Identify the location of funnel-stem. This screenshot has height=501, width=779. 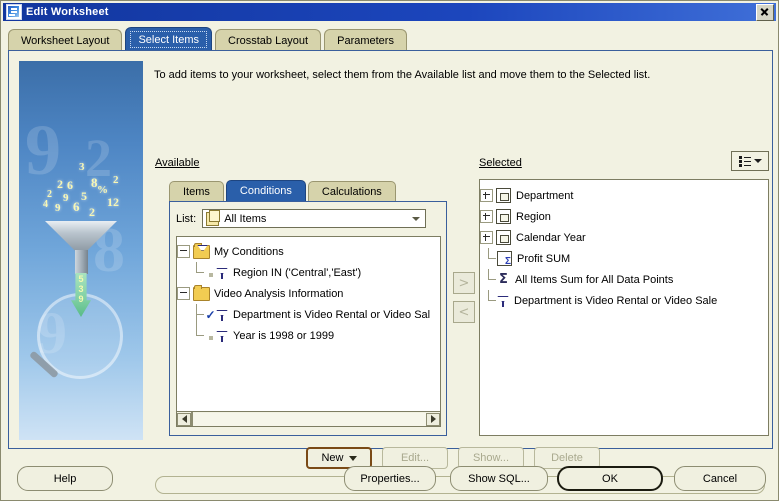
(81, 262).